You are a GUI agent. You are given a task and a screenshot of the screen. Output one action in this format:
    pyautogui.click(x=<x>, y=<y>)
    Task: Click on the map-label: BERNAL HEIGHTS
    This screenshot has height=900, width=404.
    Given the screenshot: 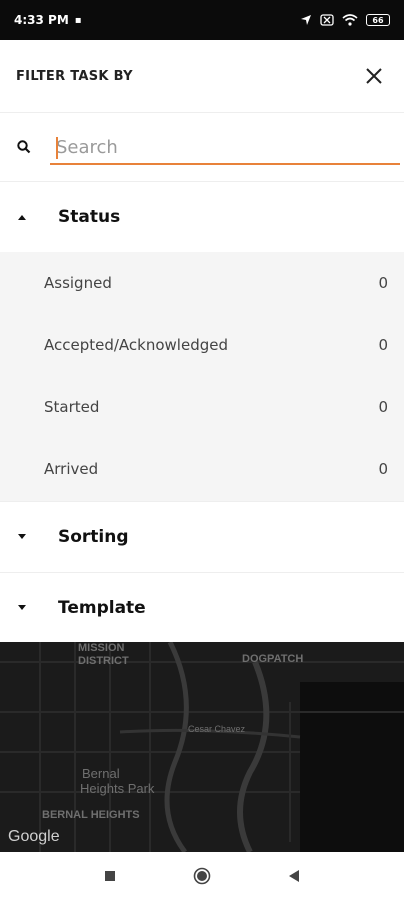 What is the action you would take?
    pyautogui.click(x=91, y=815)
    